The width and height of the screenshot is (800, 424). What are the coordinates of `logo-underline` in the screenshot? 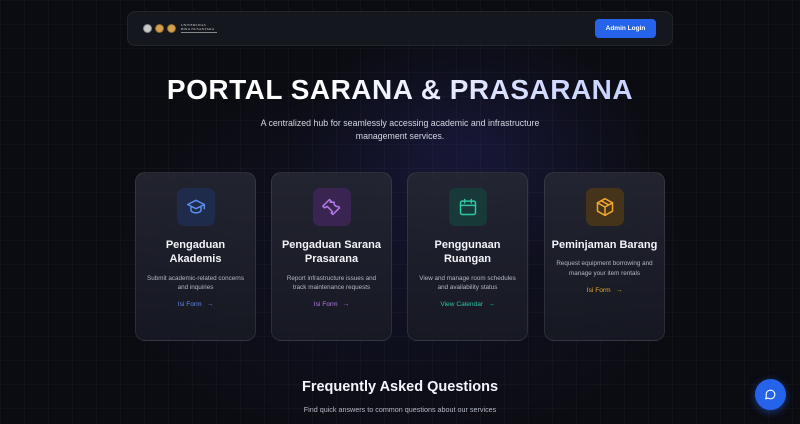 It's located at (199, 32).